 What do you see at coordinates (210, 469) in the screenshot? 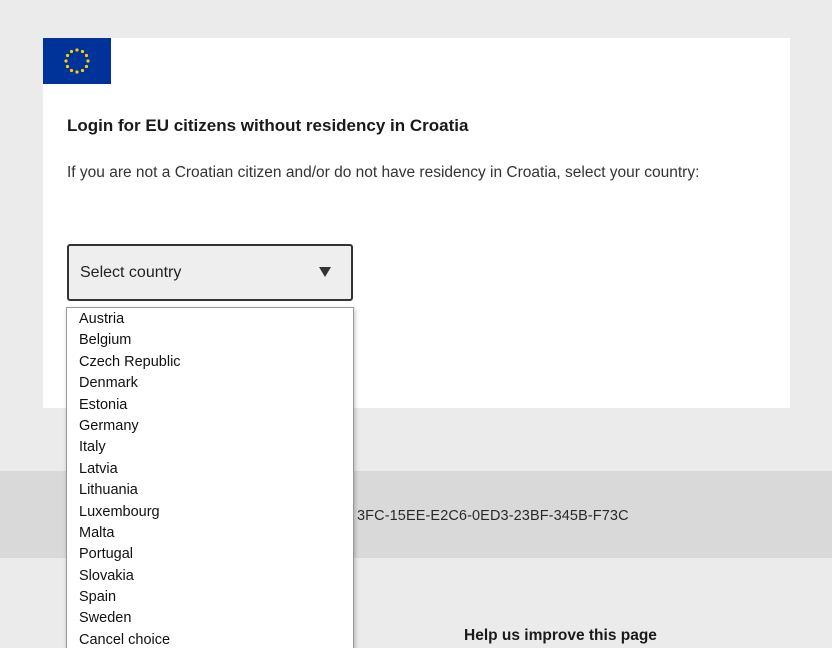
I see `country-option: Latvia` at bounding box center [210, 469].